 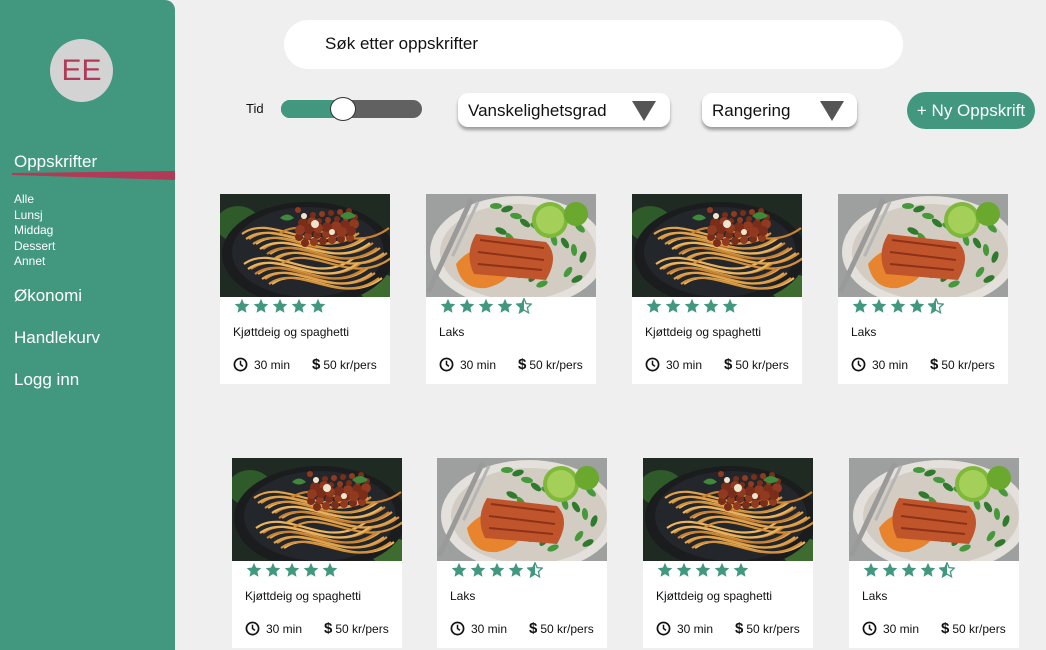 What do you see at coordinates (34, 216) in the screenshot?
I see `category-item-lunsj: Lunsj` at bounding box center [34, 216].